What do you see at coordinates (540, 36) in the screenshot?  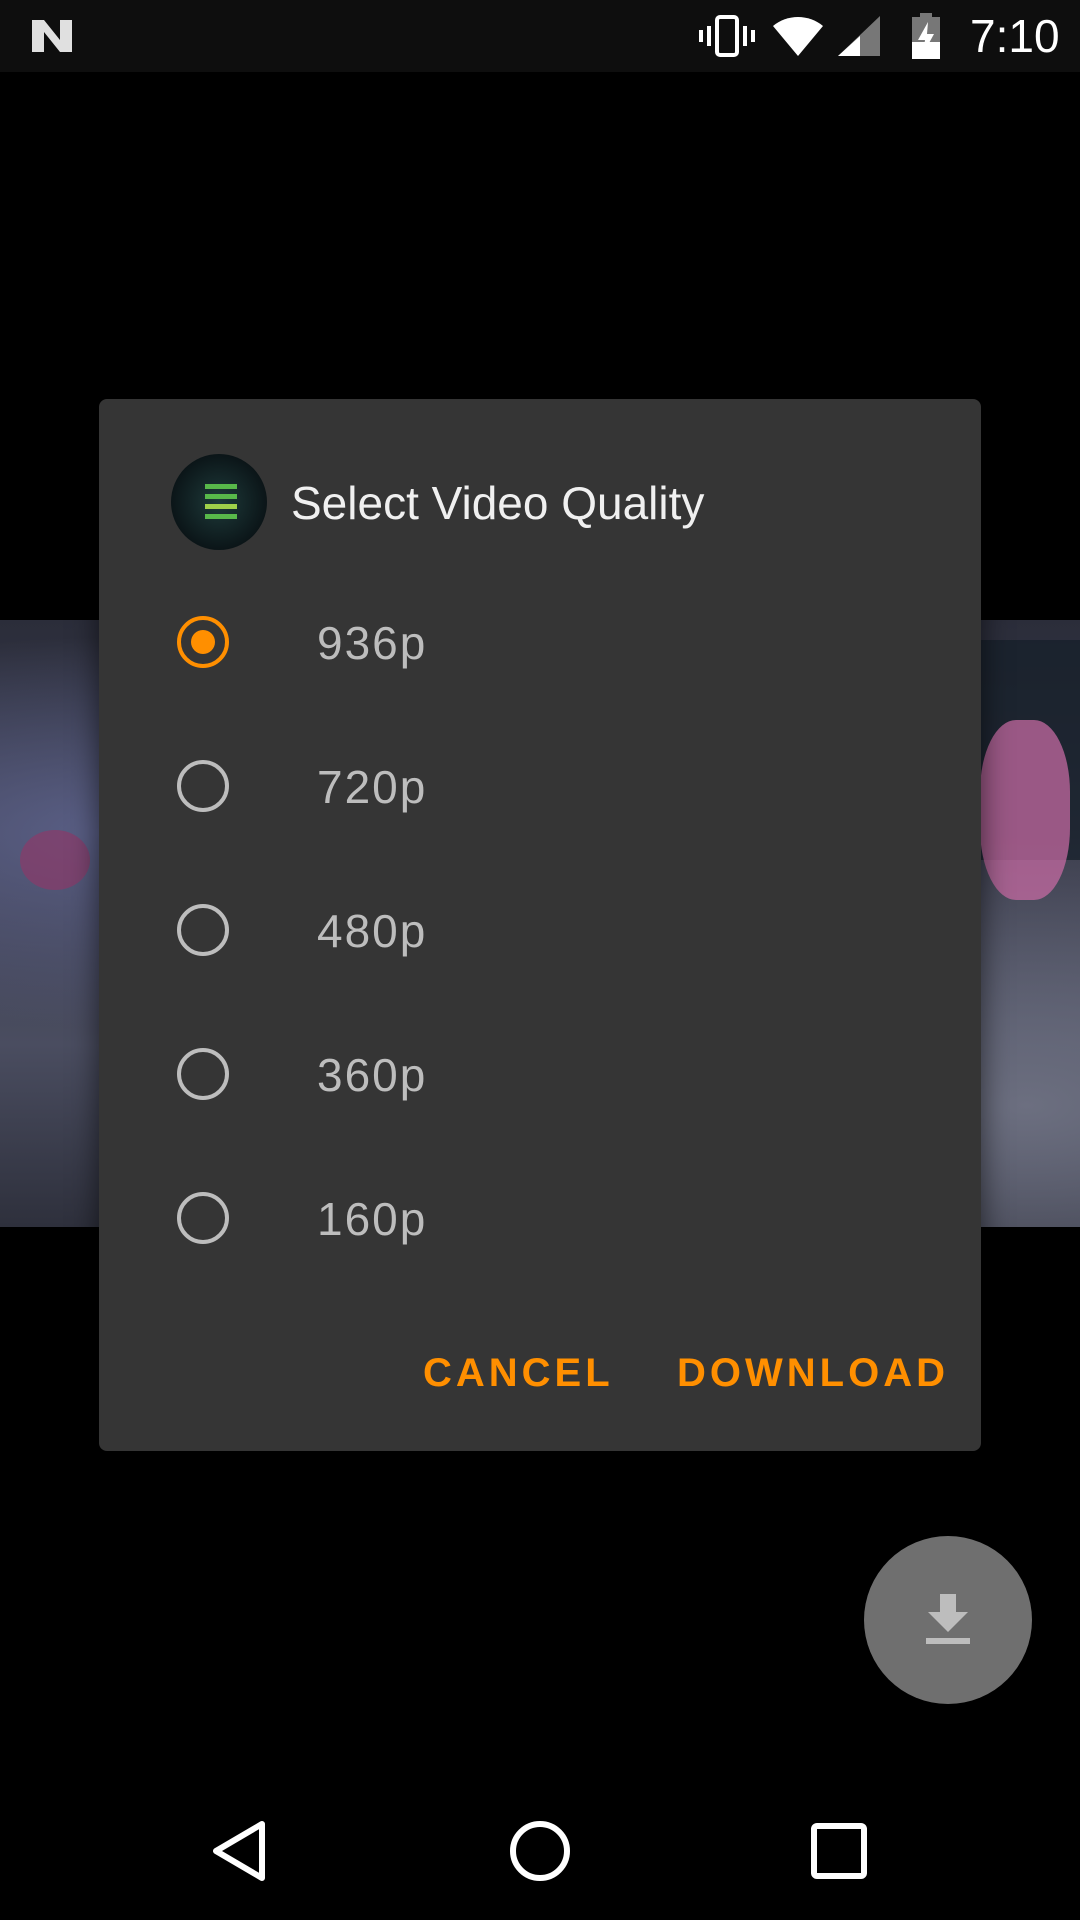 I see `status-bar: 7:10` at bounding box center [540, 36].